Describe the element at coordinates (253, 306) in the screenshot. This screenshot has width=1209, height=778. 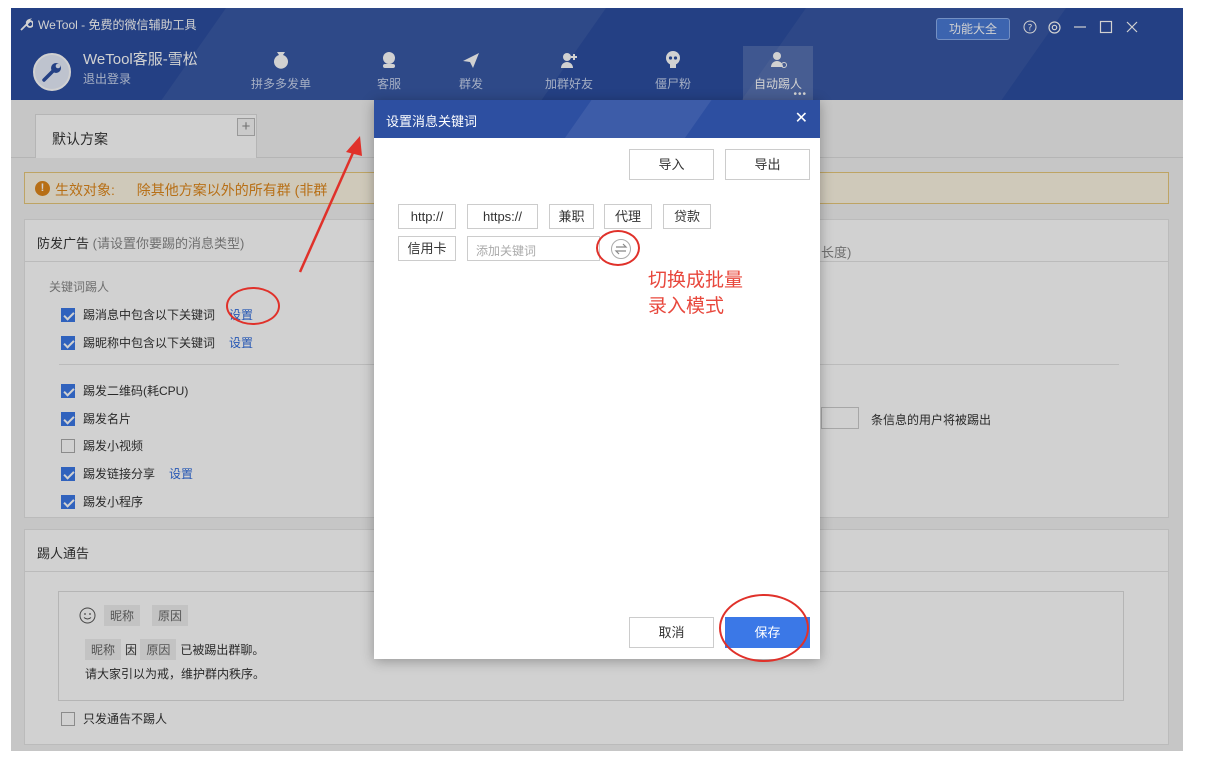
I see `annotation-circle-set-link` at that location.